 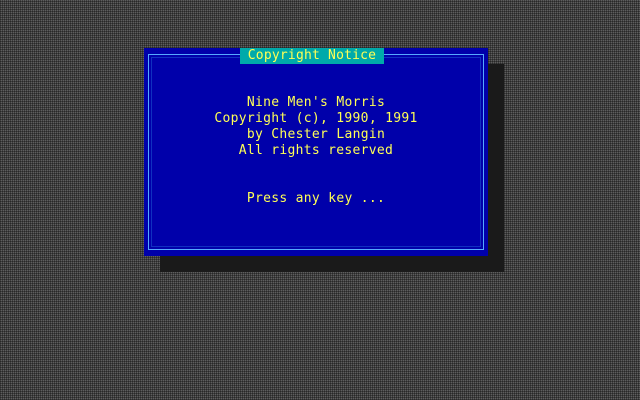 What do you see at coordinates (316, 118) in the screenshot?
I see `copyright-line: Copyright (c), 1990, 1991` at bounding box center [316, 118].